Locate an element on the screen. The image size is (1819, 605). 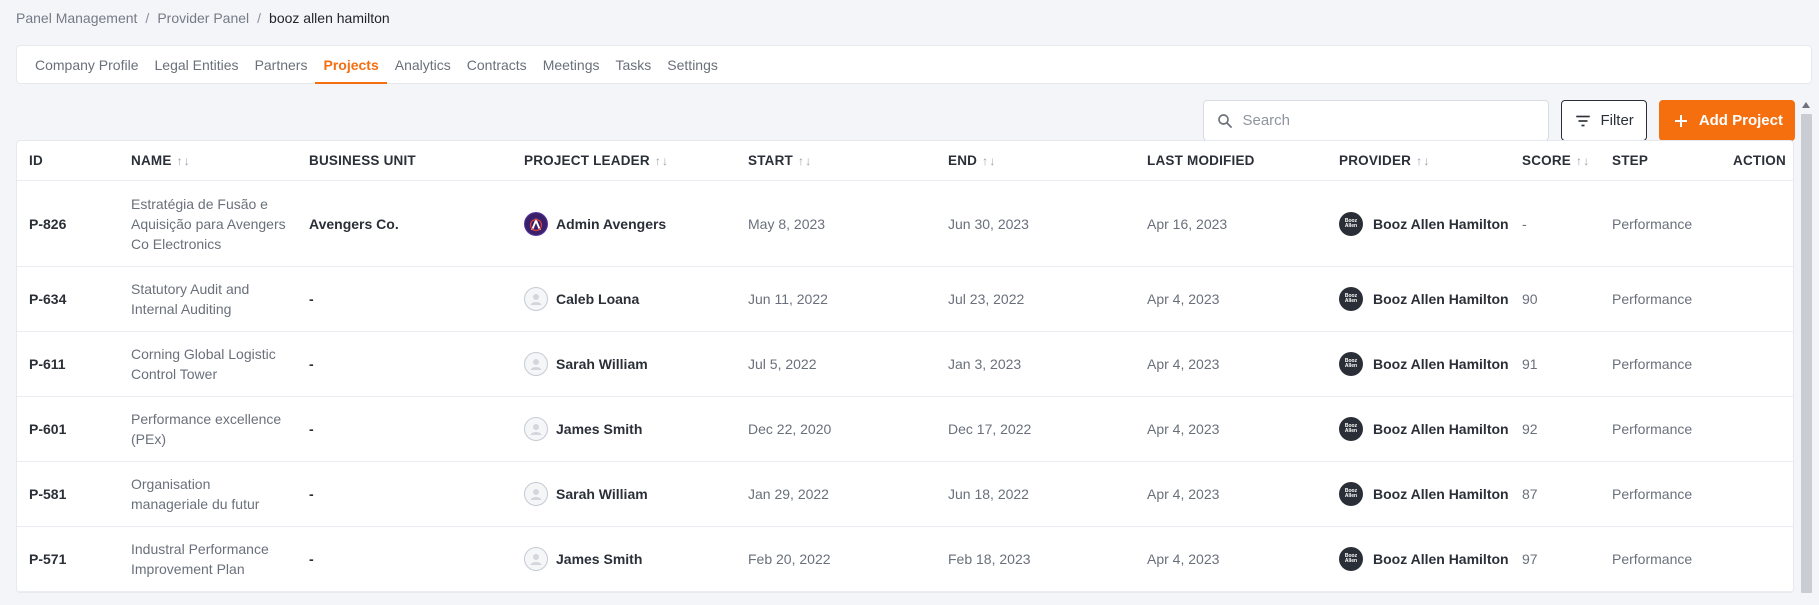
column-header-step: STEP is located at coordinates (1630, 160).